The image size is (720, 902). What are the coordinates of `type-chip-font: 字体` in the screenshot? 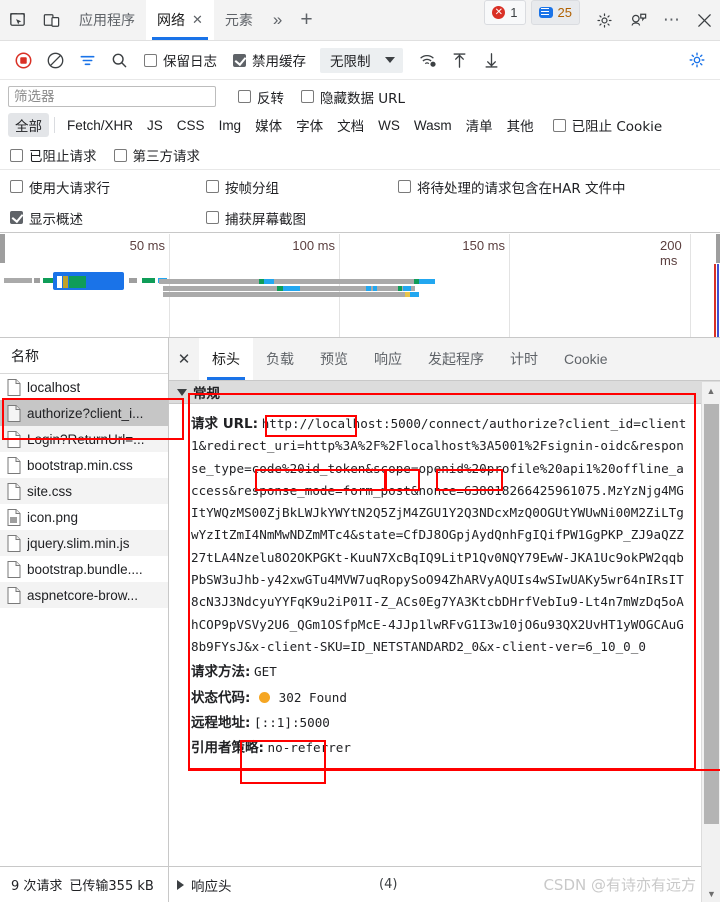 It's located at (309, 125).